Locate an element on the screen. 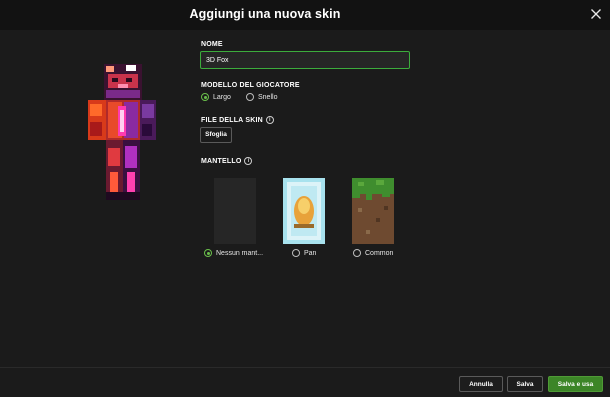 The height and width of the screenshot is (397, 610). skin-file-label-text: FILE DELLA SKIN is located at coordinates (232, 120).